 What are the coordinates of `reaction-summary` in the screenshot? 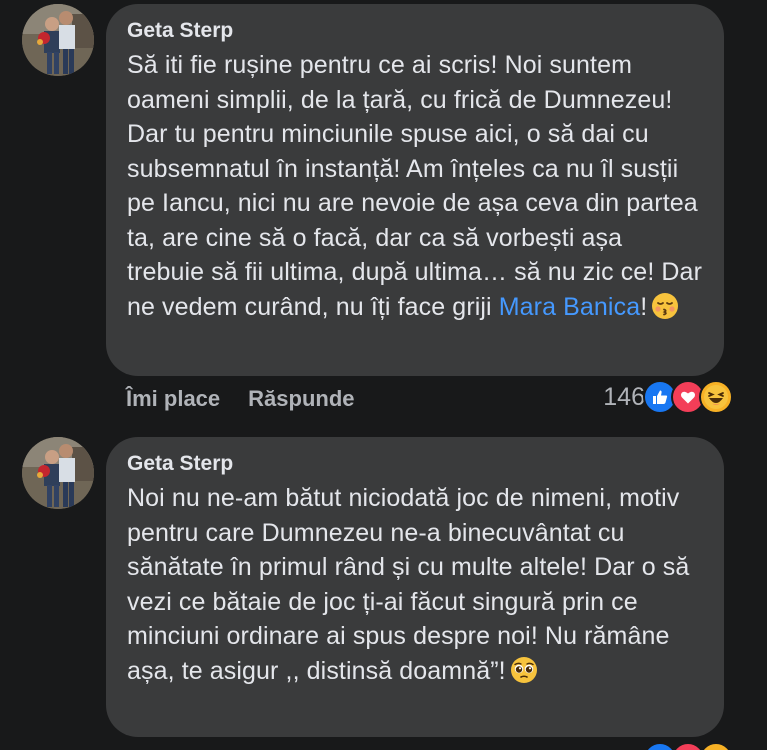 It's located at (688, 746).